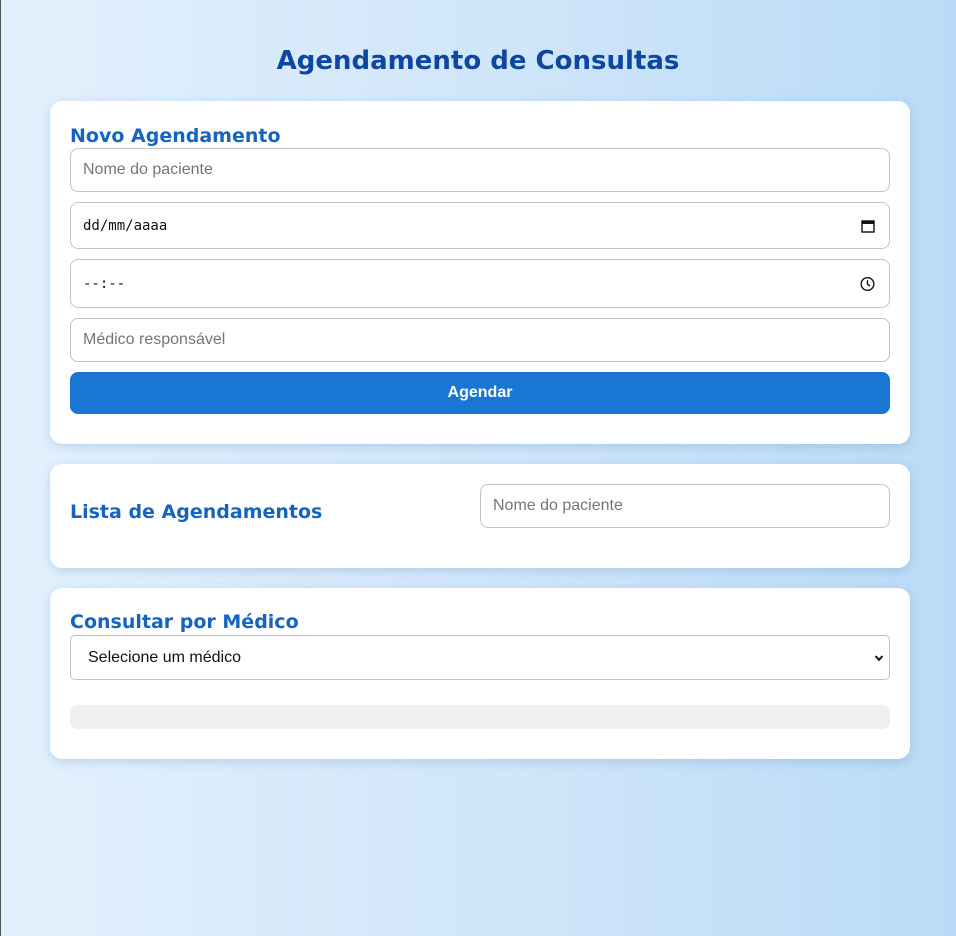 This screenshot has width=956, height=936. I want to click on page-title: Agendamento de Consultas, so click(478, 61).